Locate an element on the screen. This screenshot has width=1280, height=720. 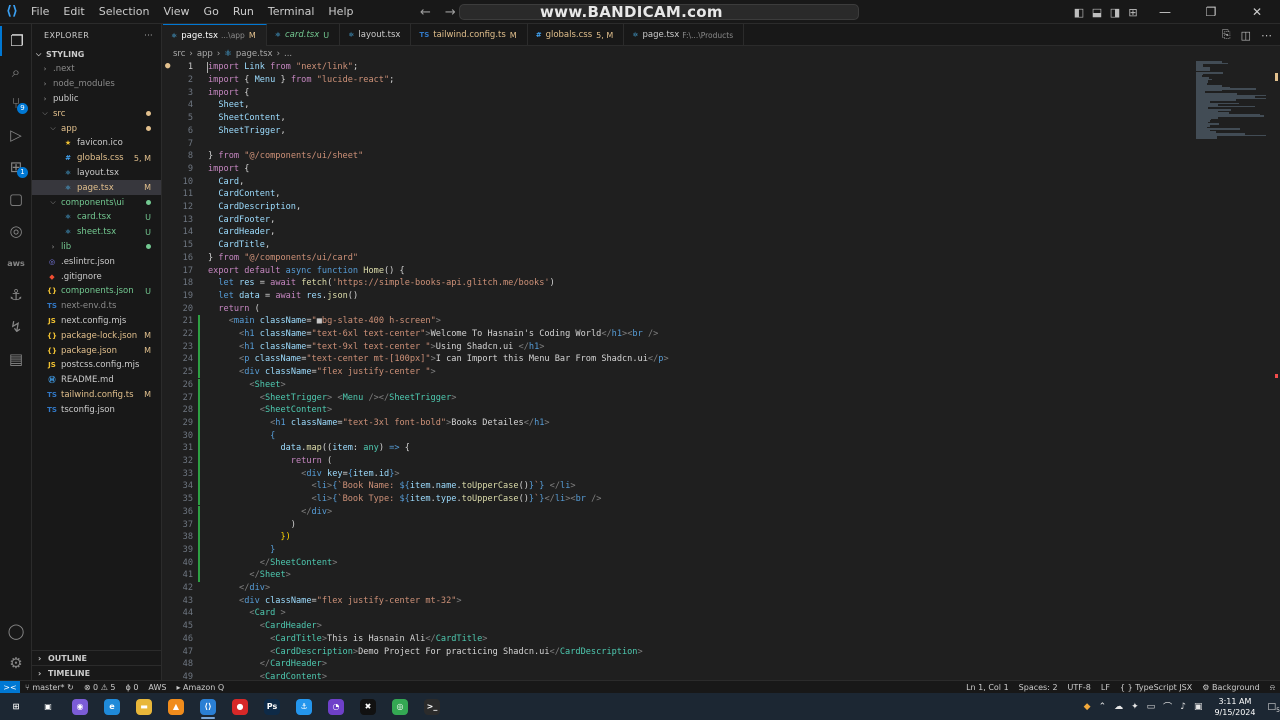
encoding: UTF-8 is located at coordinates (1079, 687).